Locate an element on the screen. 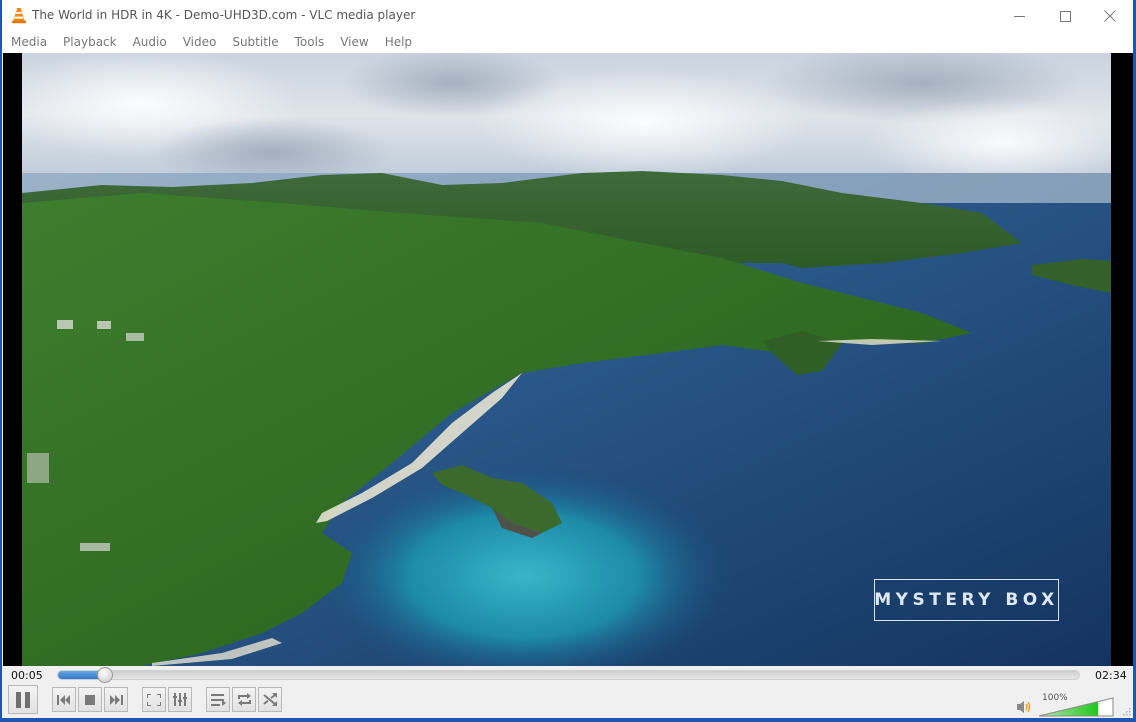 Image resolution: width=1136 pixels, height=722 pixels. menu-media: Media is located at coordinates (28, 42).